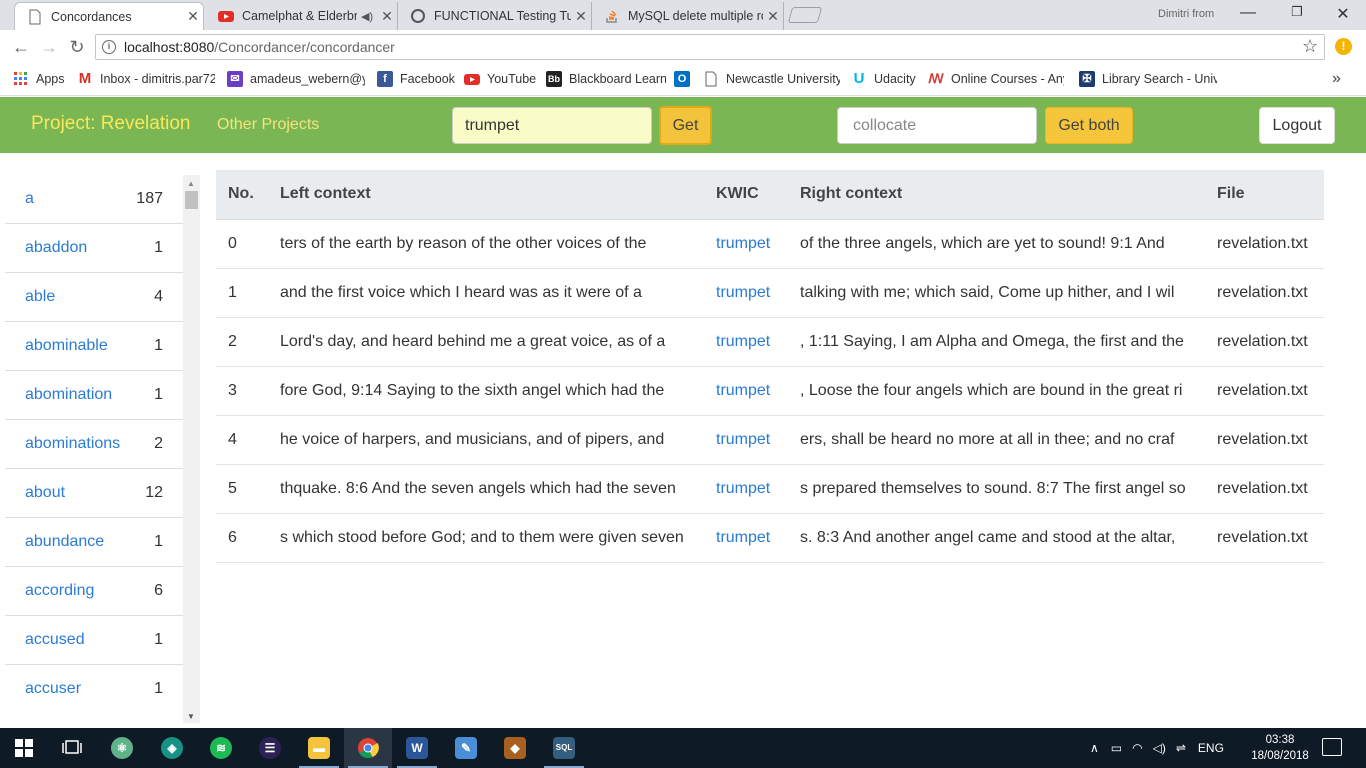 Image resolution: width=1366 pixels, height=768 pixels. What do you see at coordinates (109, 16) in the screenshot?
I see `tab-concordances: Concordances ✕` at bounding box center [109, 16].